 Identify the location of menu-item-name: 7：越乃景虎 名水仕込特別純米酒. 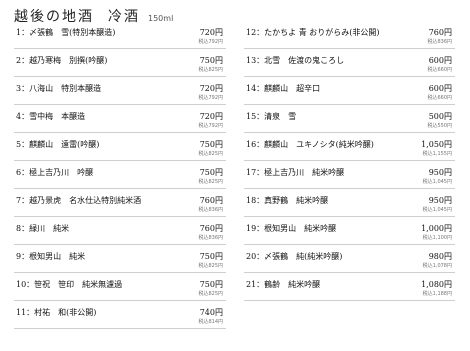
(79, 200).